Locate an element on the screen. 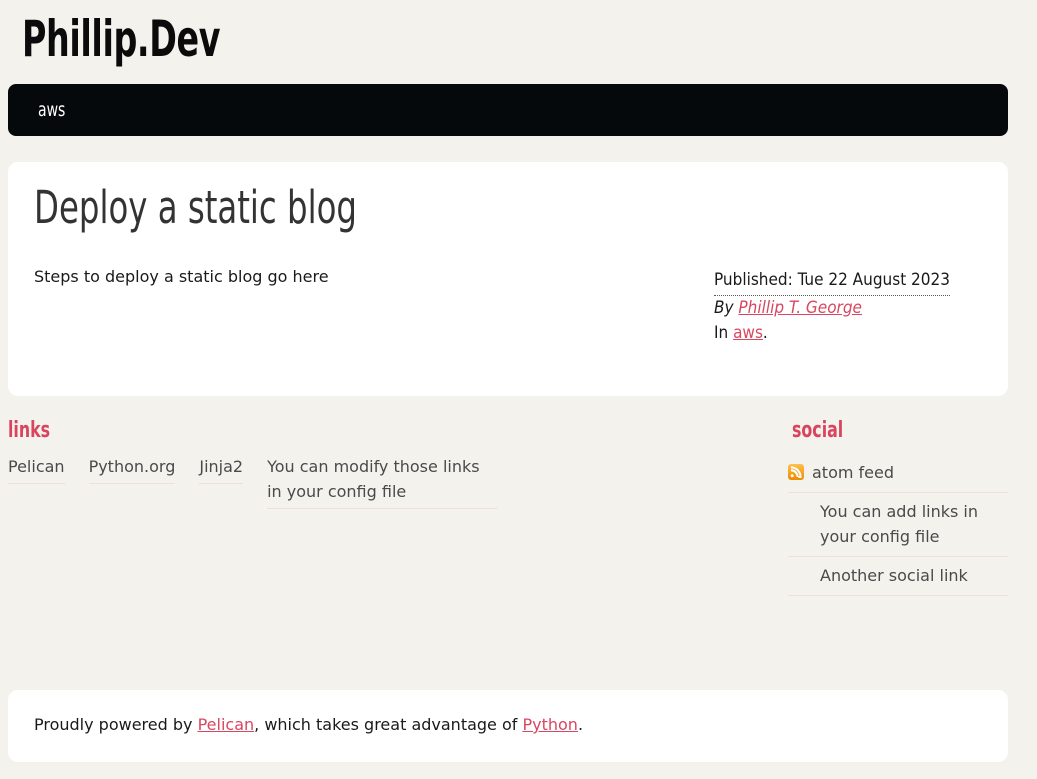 This screenshot has height=779, width=1037. footer-suffix: . is located at coordinates (580, 724).